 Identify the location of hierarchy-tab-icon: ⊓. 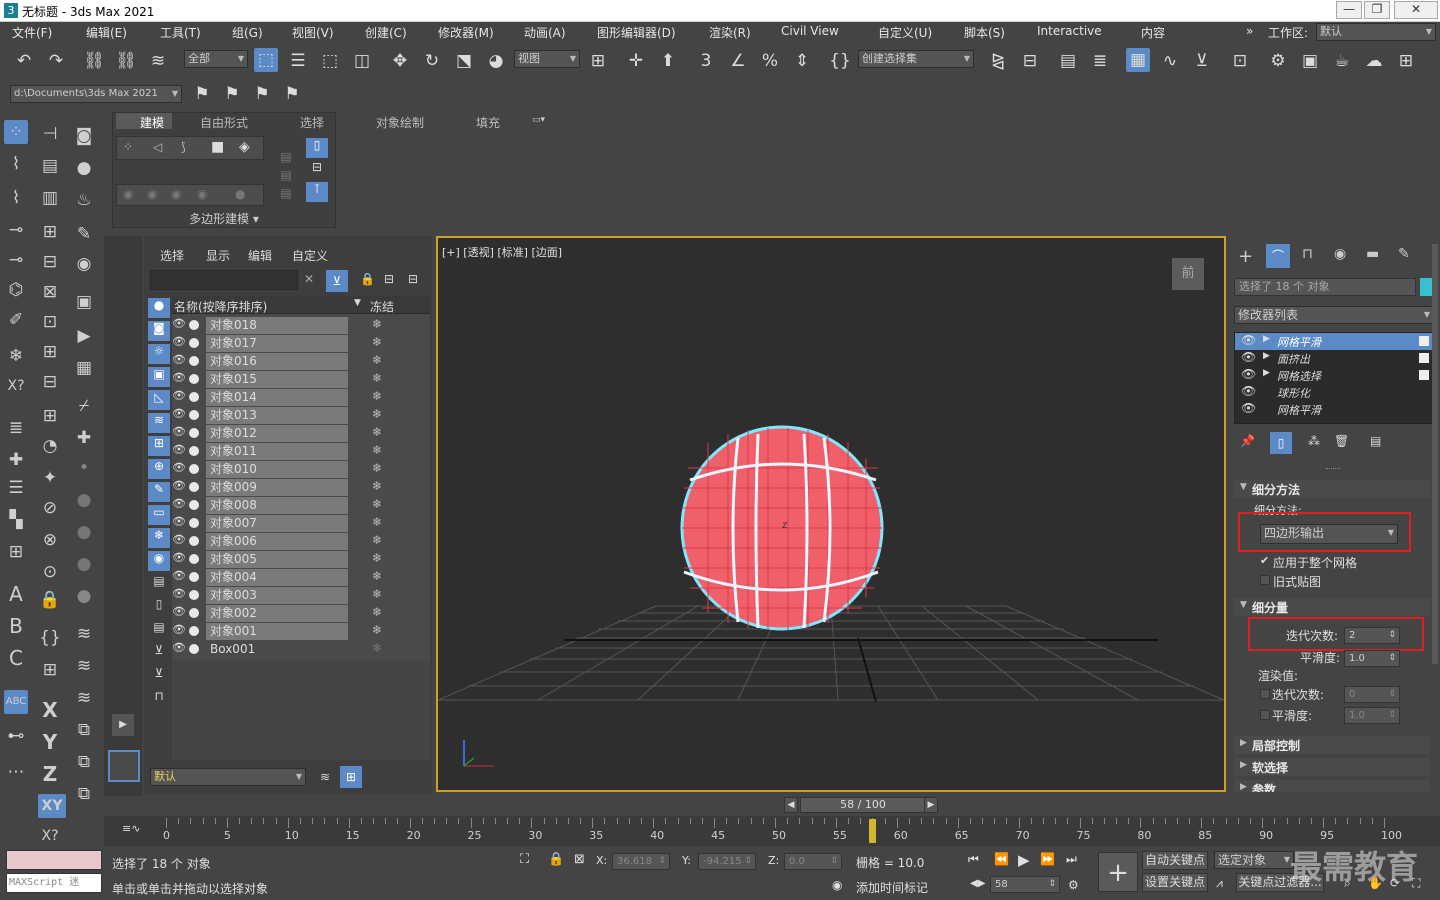
(1307, 254).